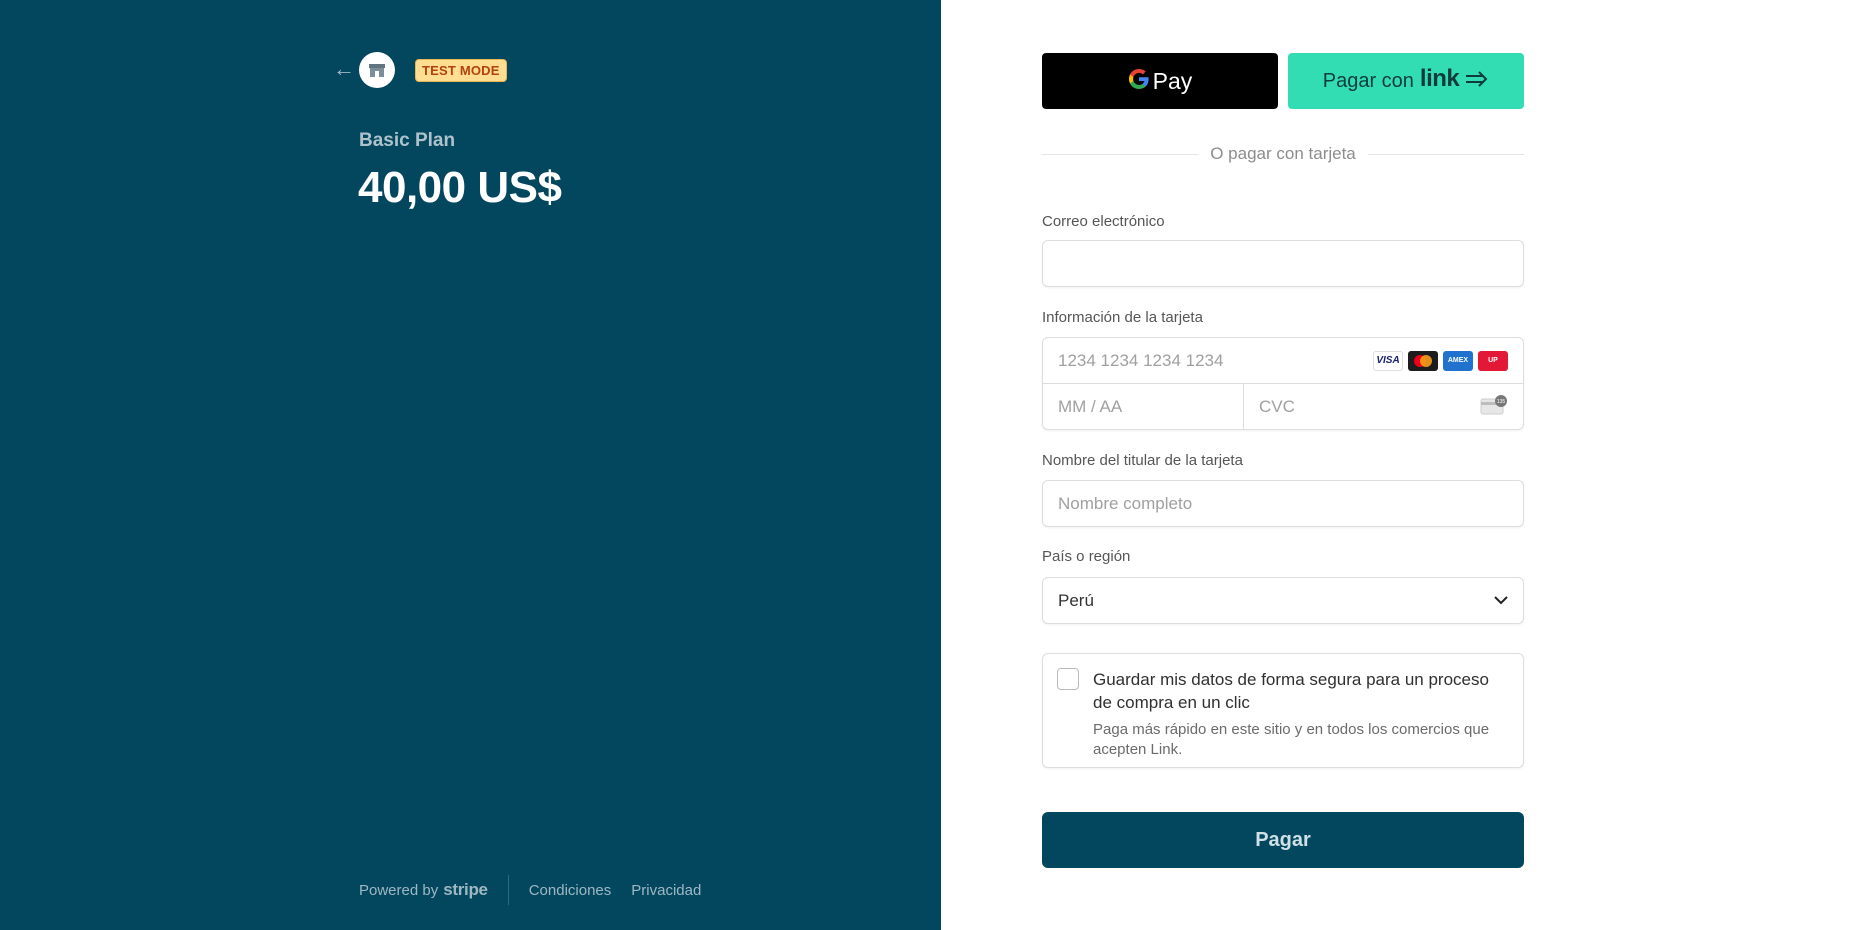 The width and height of the screenshot is (1864, 930). I want to click on divider-text: O pagar con tarjeta, so click(1283, 153).